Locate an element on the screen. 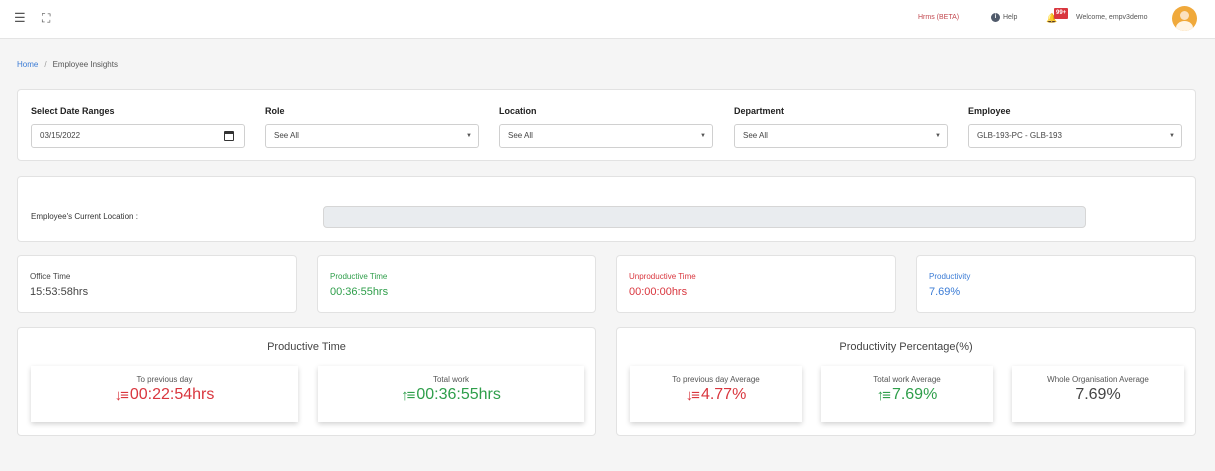 This screenshot has height=471, width=1215. total-work-label: Total work is located at coordinates (450, 379).